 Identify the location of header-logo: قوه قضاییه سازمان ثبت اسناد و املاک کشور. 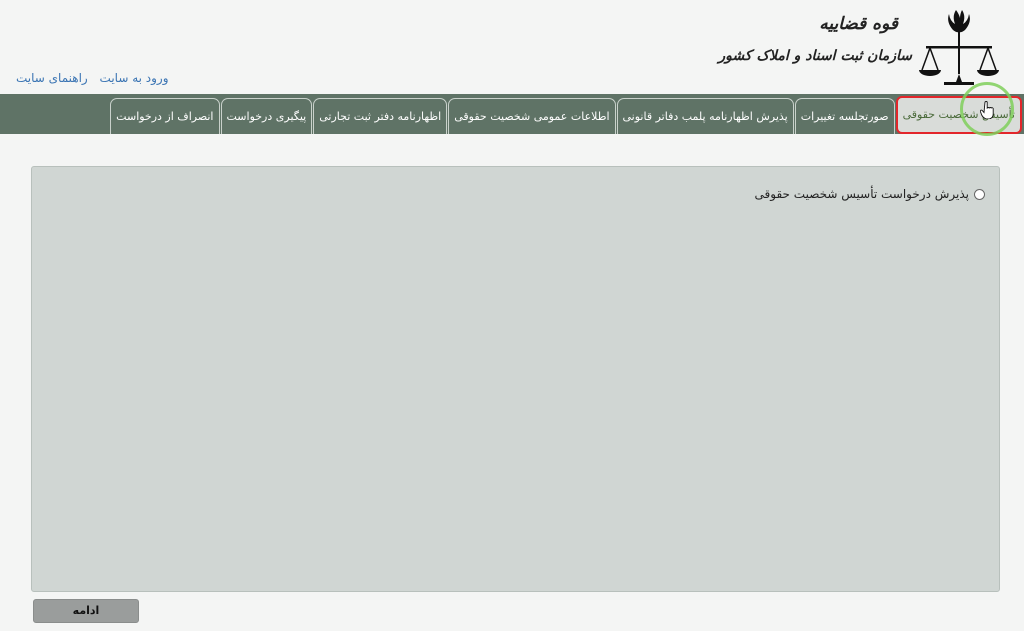
(860, 48).